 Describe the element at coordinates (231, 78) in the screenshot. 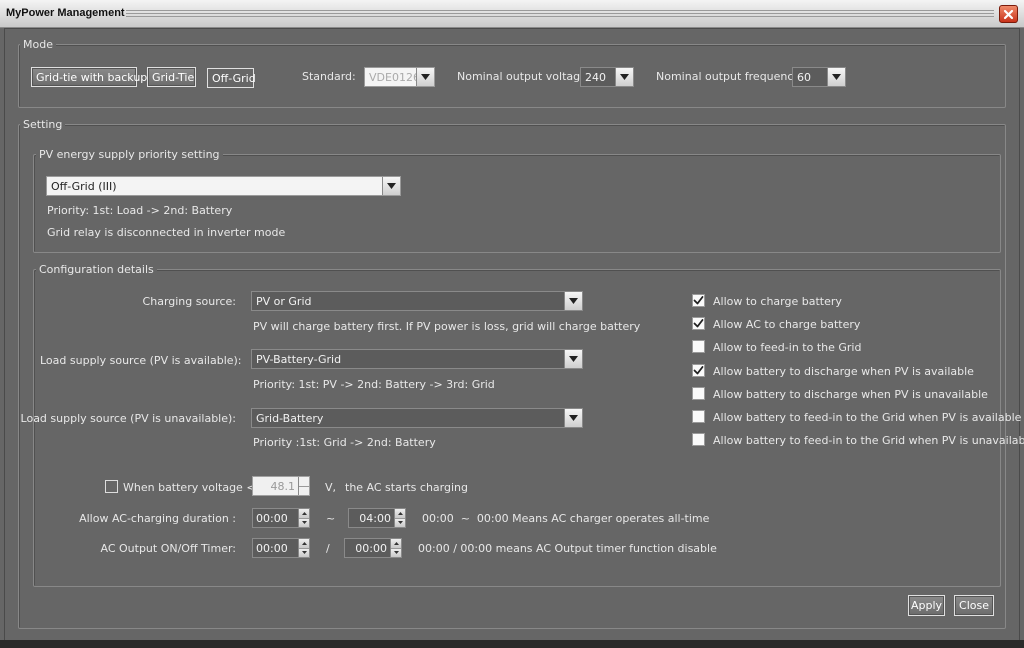

I see `mode-off-grid-button: Off-Grid` at that location.